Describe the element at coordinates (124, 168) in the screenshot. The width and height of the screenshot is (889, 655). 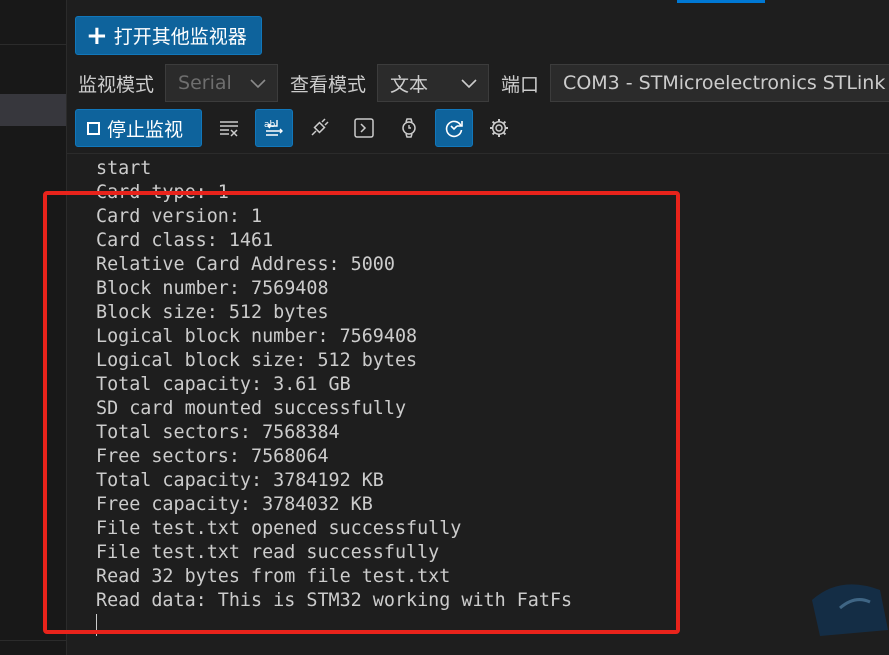
I see `output-line: start` at that location.